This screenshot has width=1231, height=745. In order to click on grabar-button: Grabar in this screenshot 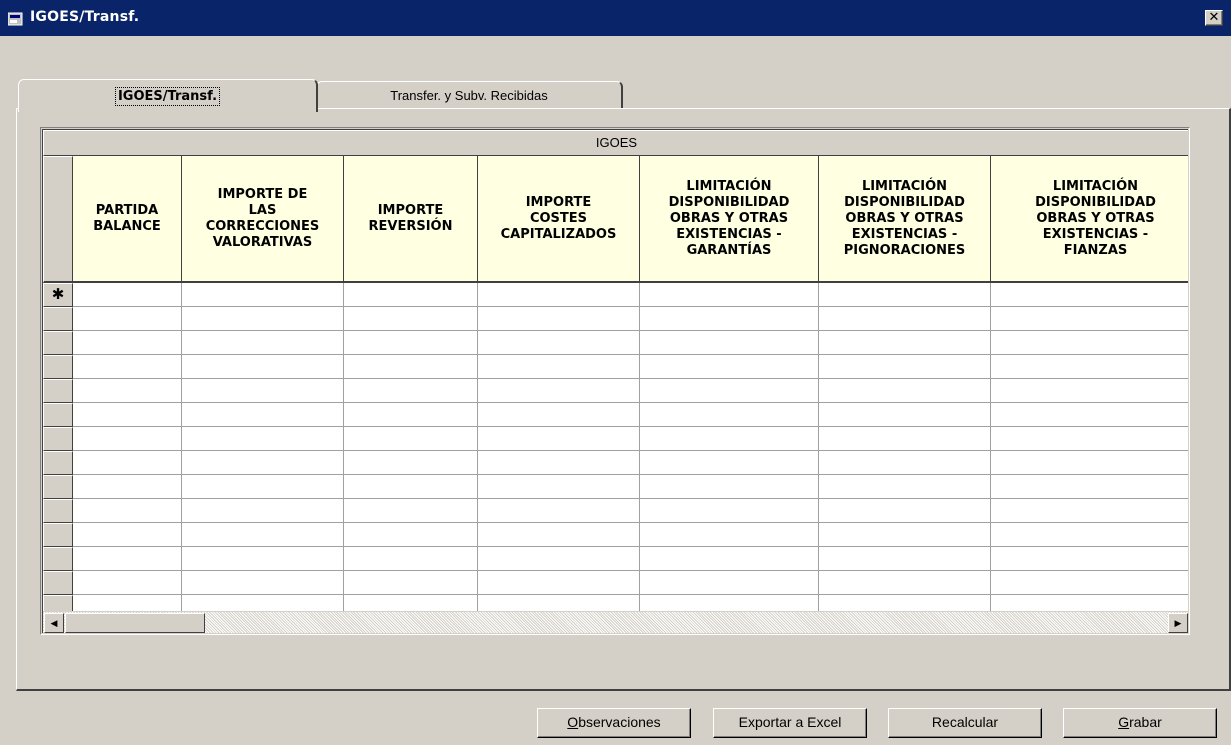, I will do `click(1140, 723)`.